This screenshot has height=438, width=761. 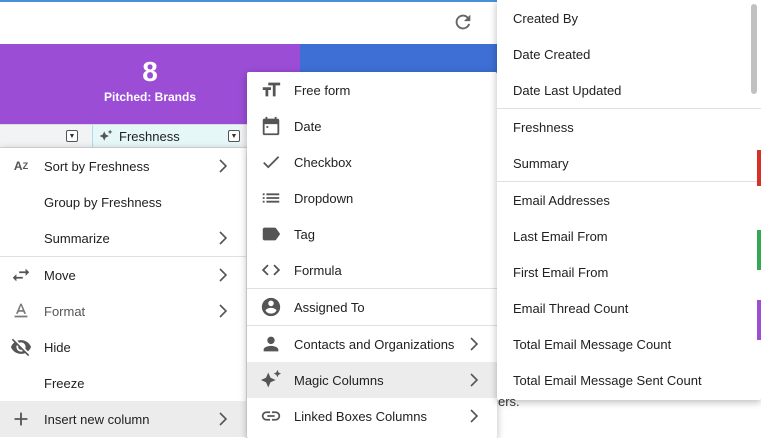 I want to click on code-icon, so click(x=271, y=270).